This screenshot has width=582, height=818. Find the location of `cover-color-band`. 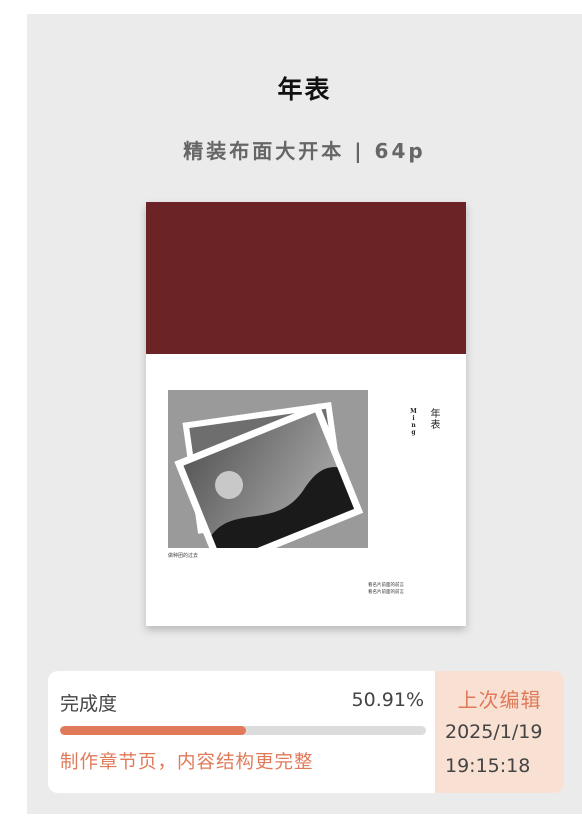

cover-color-band is located at coordinates (306, 278).